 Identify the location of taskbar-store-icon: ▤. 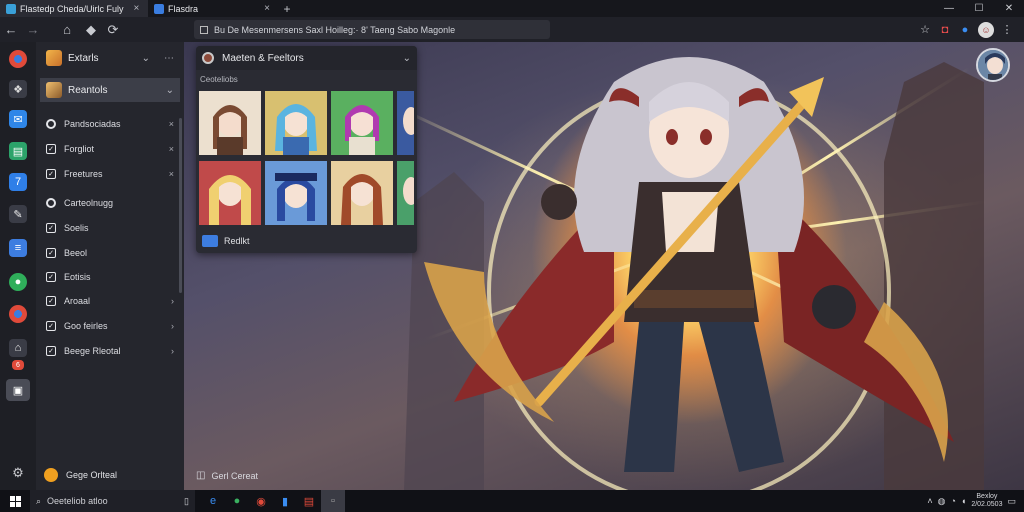
(309, 501).